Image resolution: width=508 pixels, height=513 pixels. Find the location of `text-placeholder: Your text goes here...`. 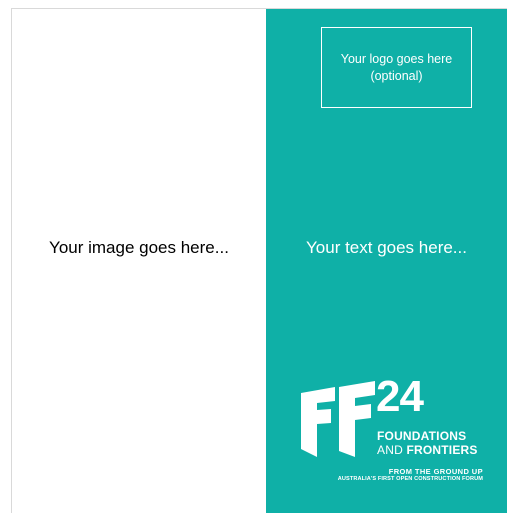

text-placeholder: Your text goes here... is located at coordinates (386, 248).